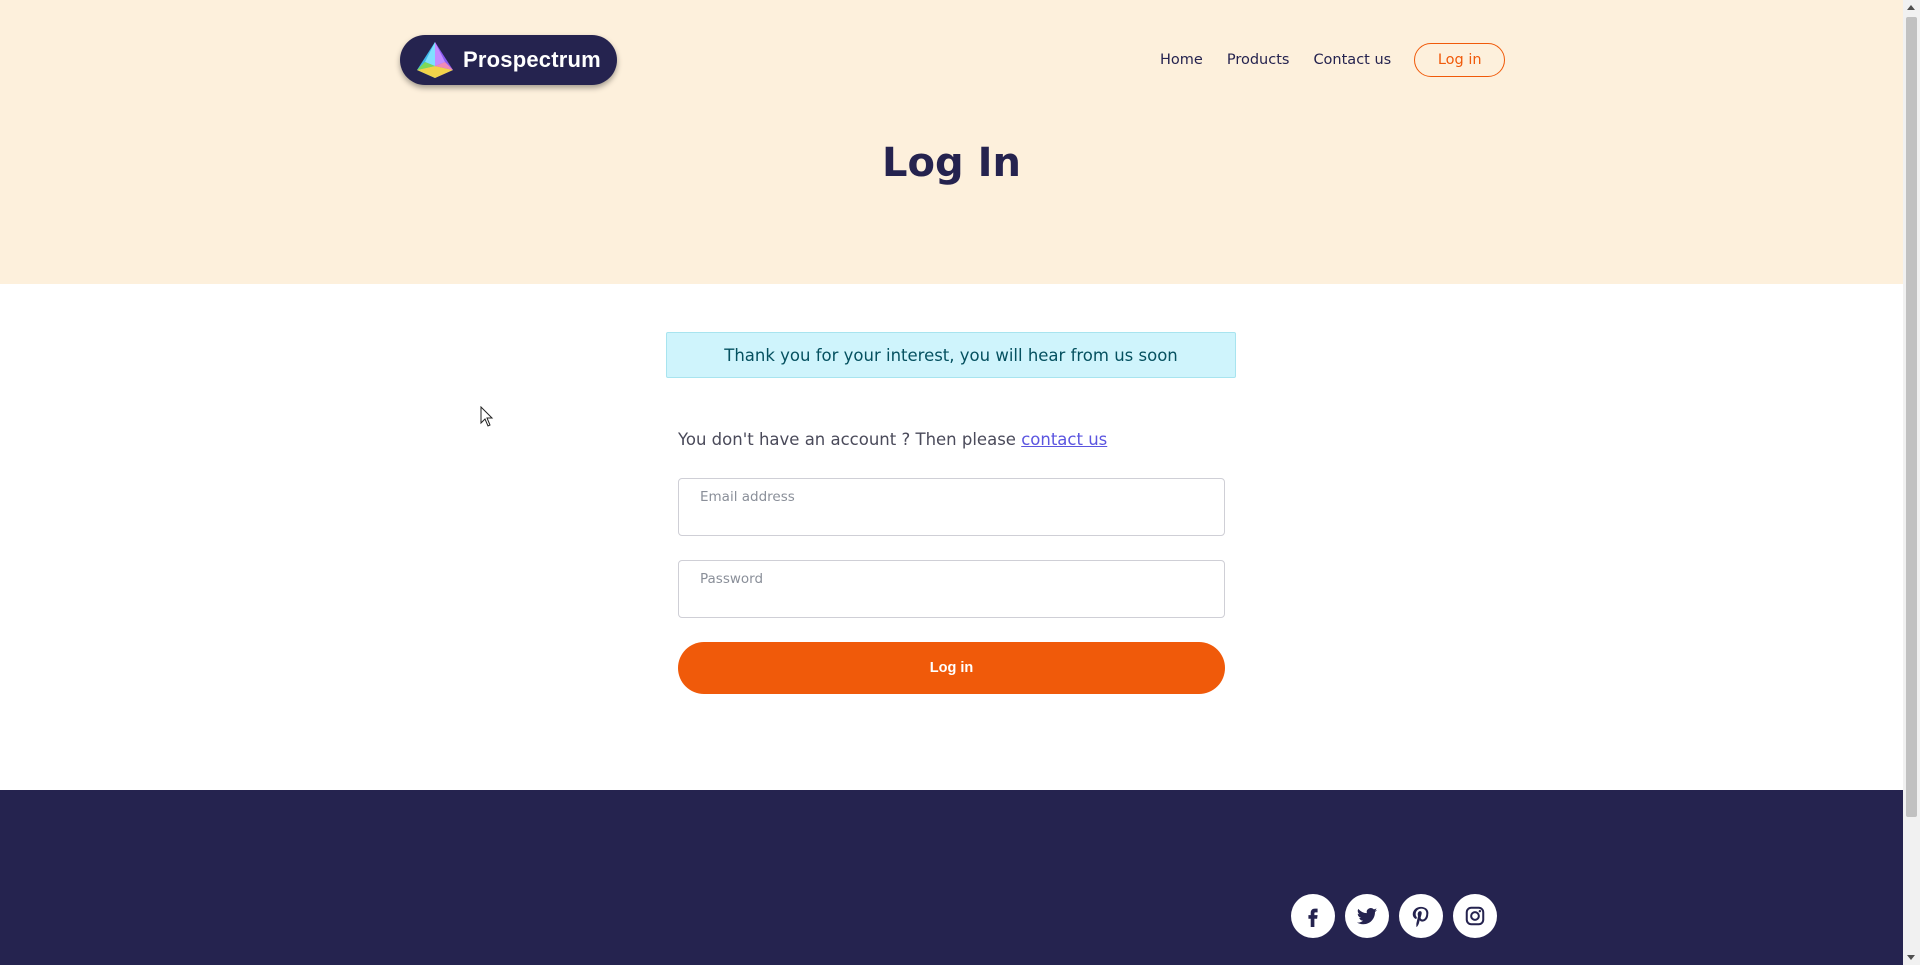 This screenshot has height=965, width=1920. I want to click on scroll-thumb, so click(1911, 417).